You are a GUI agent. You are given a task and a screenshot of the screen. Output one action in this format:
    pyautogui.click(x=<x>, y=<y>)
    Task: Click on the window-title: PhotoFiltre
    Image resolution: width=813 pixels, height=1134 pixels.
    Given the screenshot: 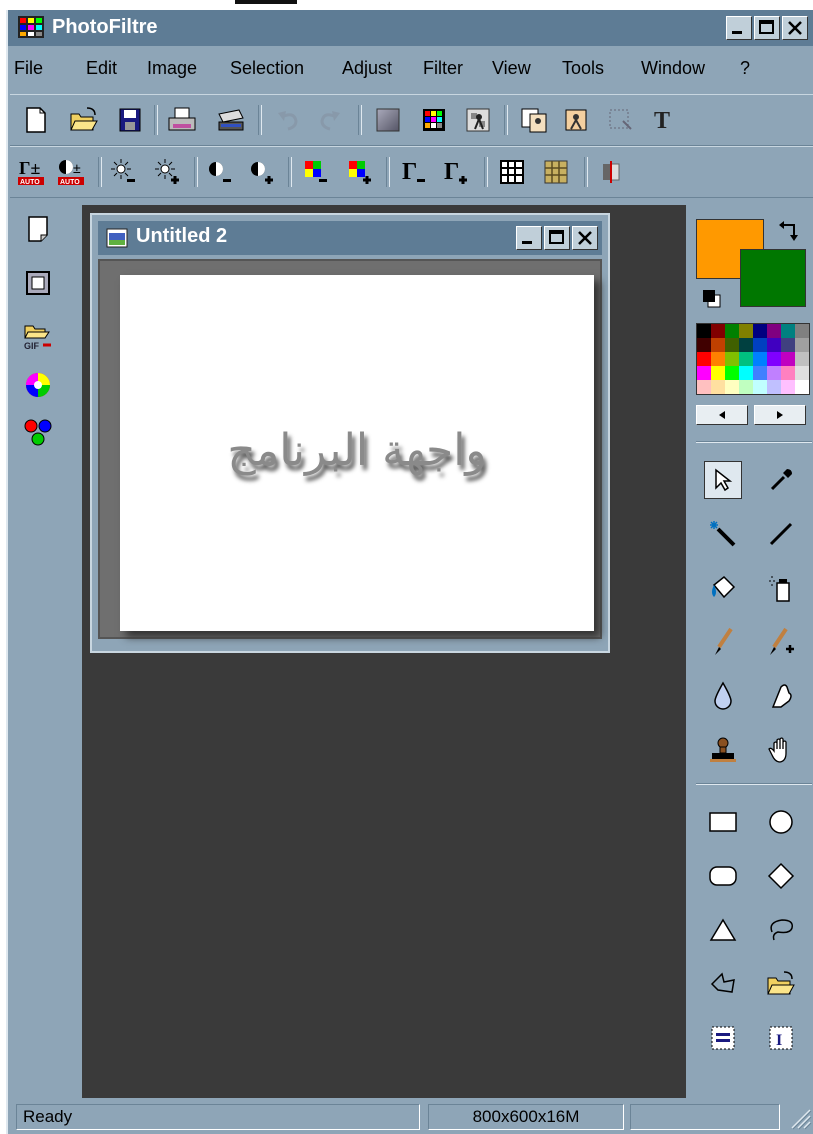 What is the action you would take?
    pyautogui.click(x=105, y=27)
    